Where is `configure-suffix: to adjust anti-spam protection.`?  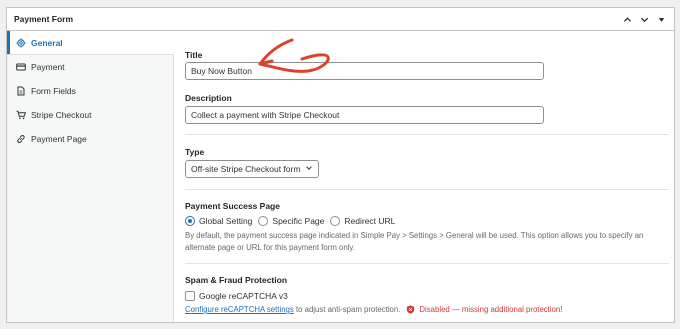
configure-suffix: to adjust anti-spam protection. is located at coordinates (347, 309).